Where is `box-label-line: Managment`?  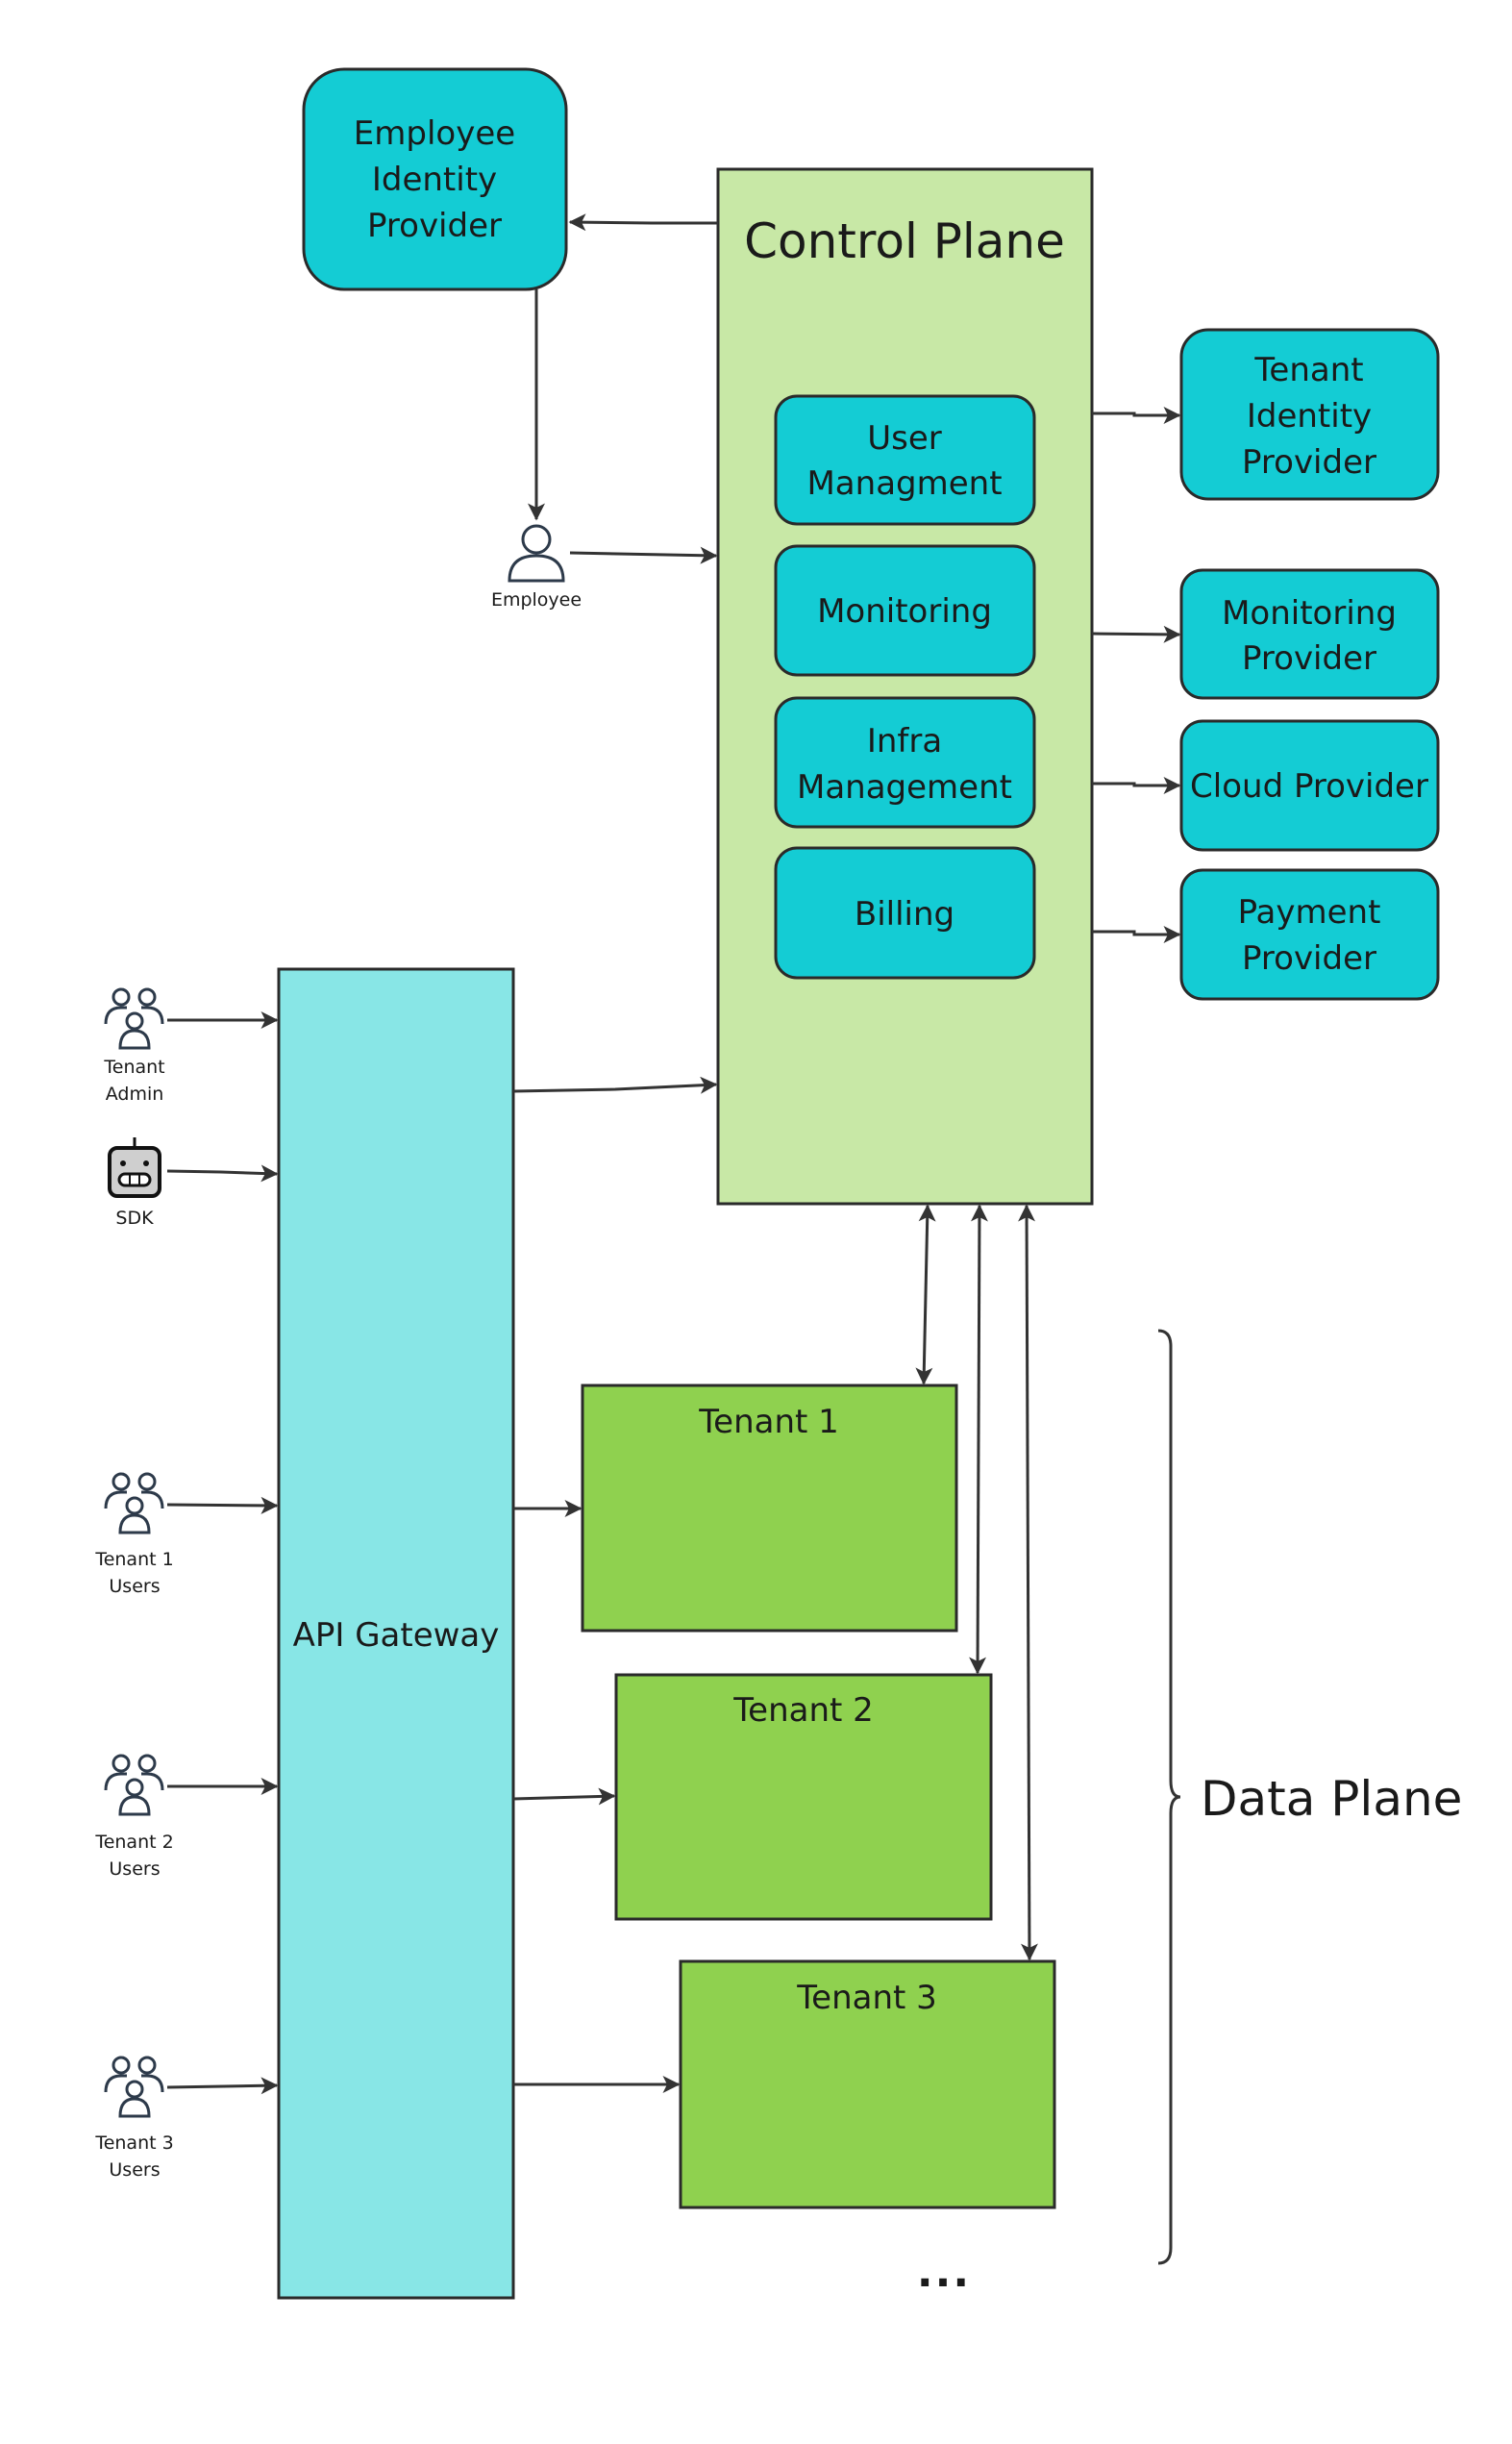
box-label-line: Managment is located at coordinates (904, 483).